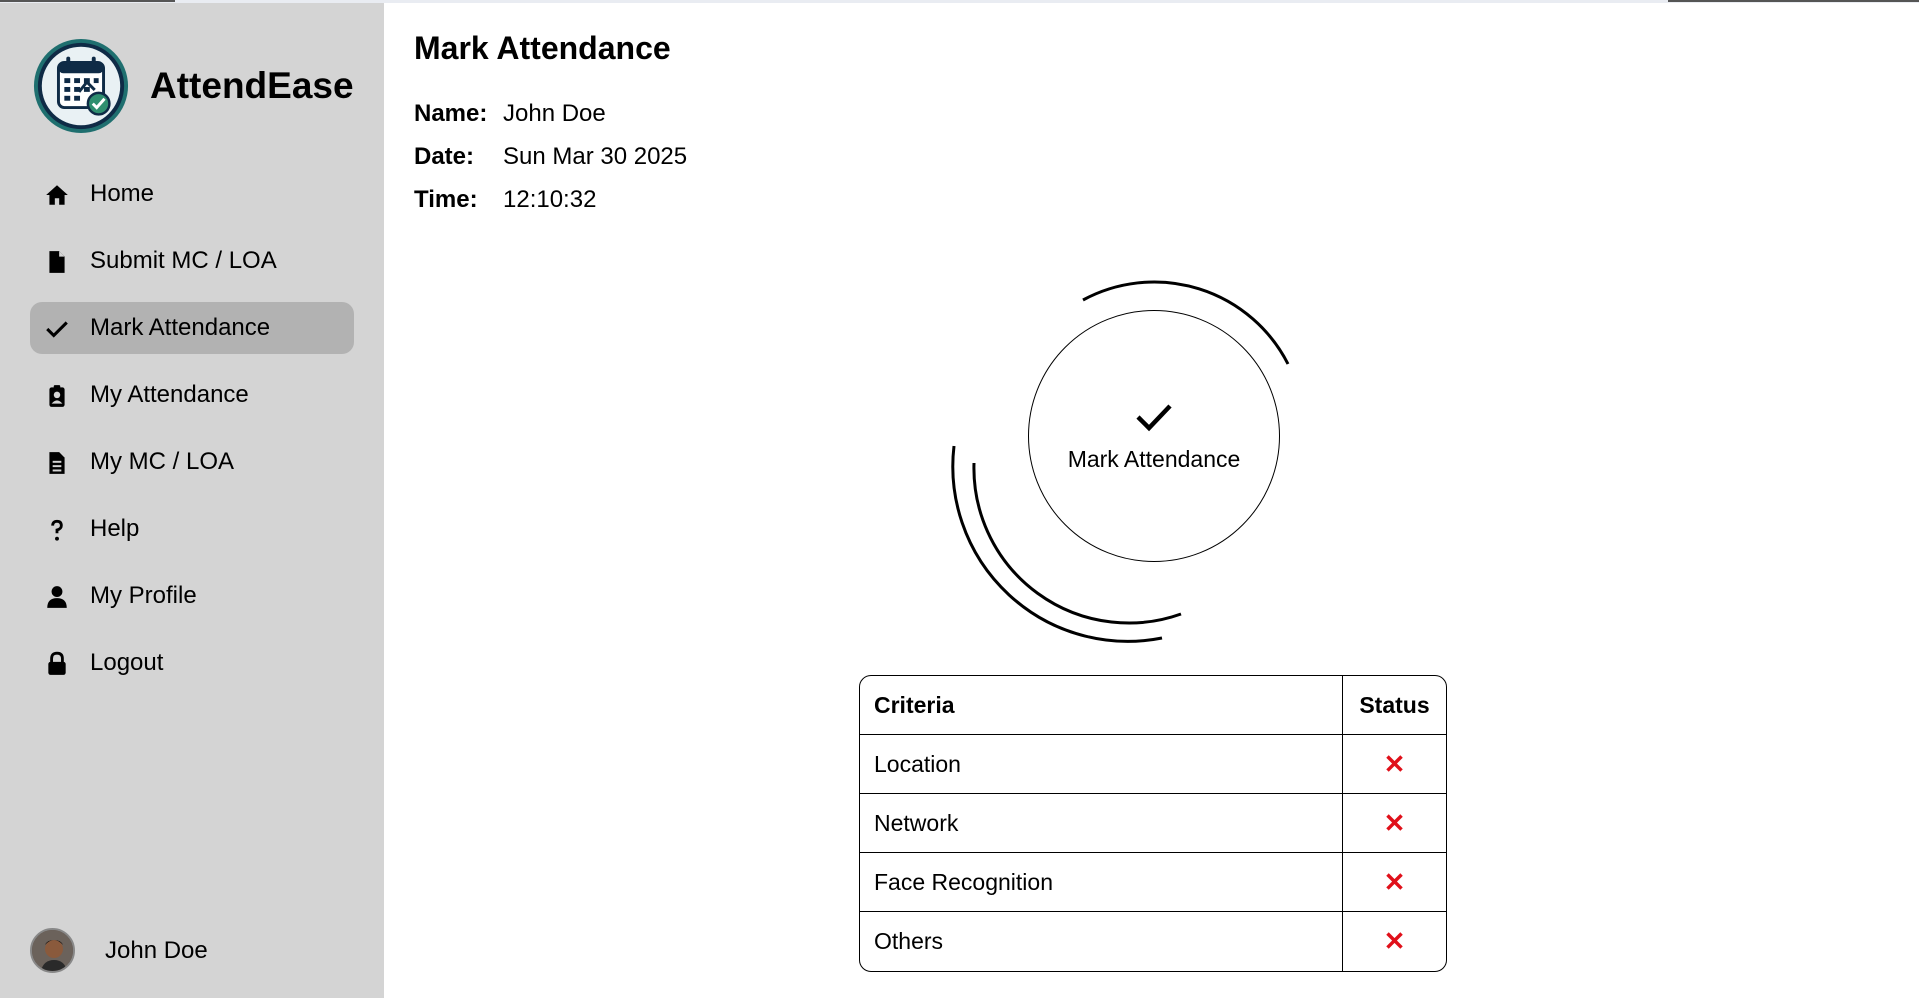 This screenshot has height=998, width=1919. I want to click on criteria-cell: Face Recognition, so click(1101, 882).